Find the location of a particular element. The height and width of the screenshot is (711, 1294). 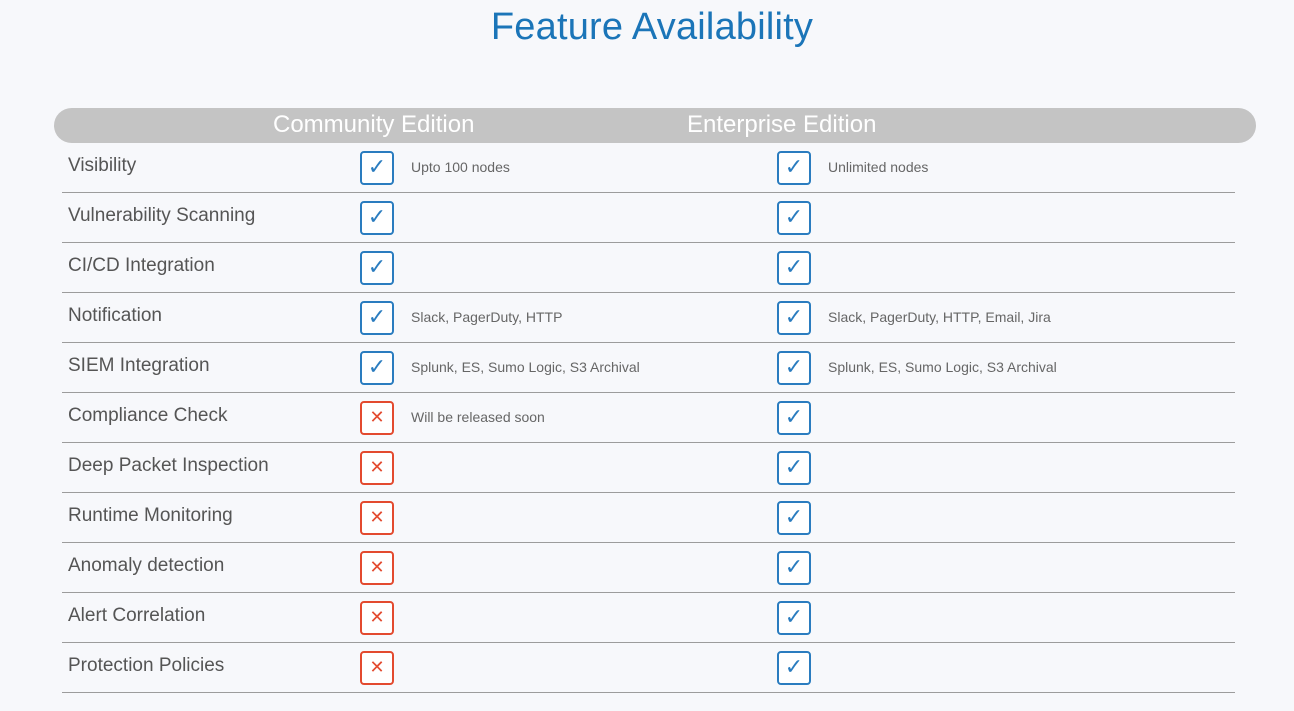

feature-name: Compliance Check is located at coordinates (148, 415).